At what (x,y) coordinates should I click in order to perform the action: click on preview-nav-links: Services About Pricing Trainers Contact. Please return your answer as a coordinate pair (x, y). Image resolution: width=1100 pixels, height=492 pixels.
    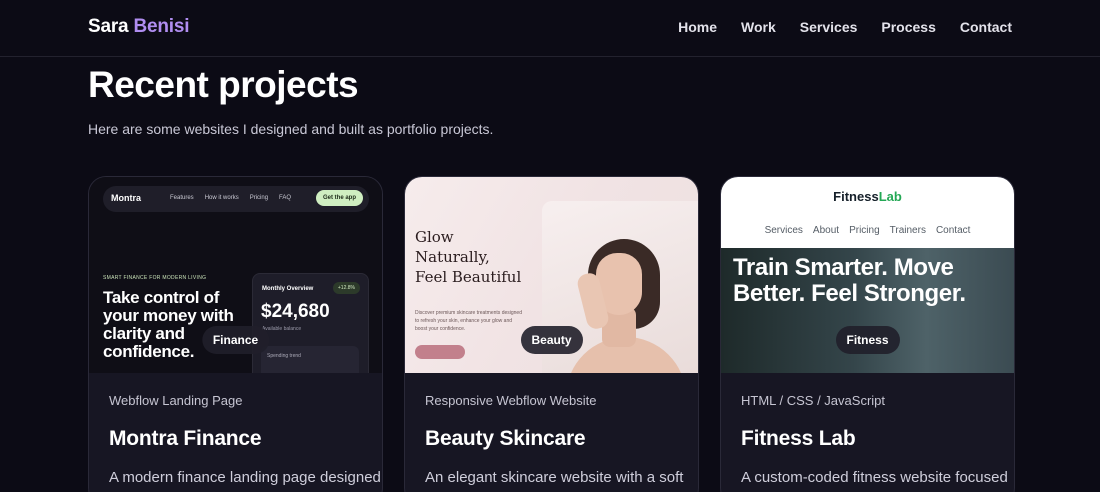
    Looking at the image, I should click on (867, 230).